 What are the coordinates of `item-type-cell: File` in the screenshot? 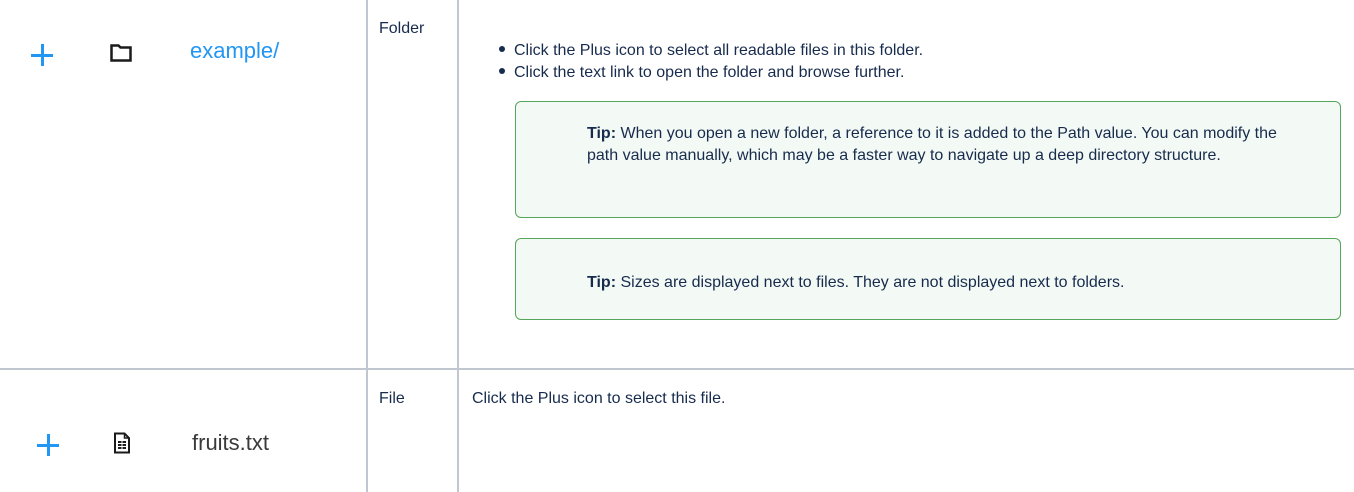 It's located at (412, 430).